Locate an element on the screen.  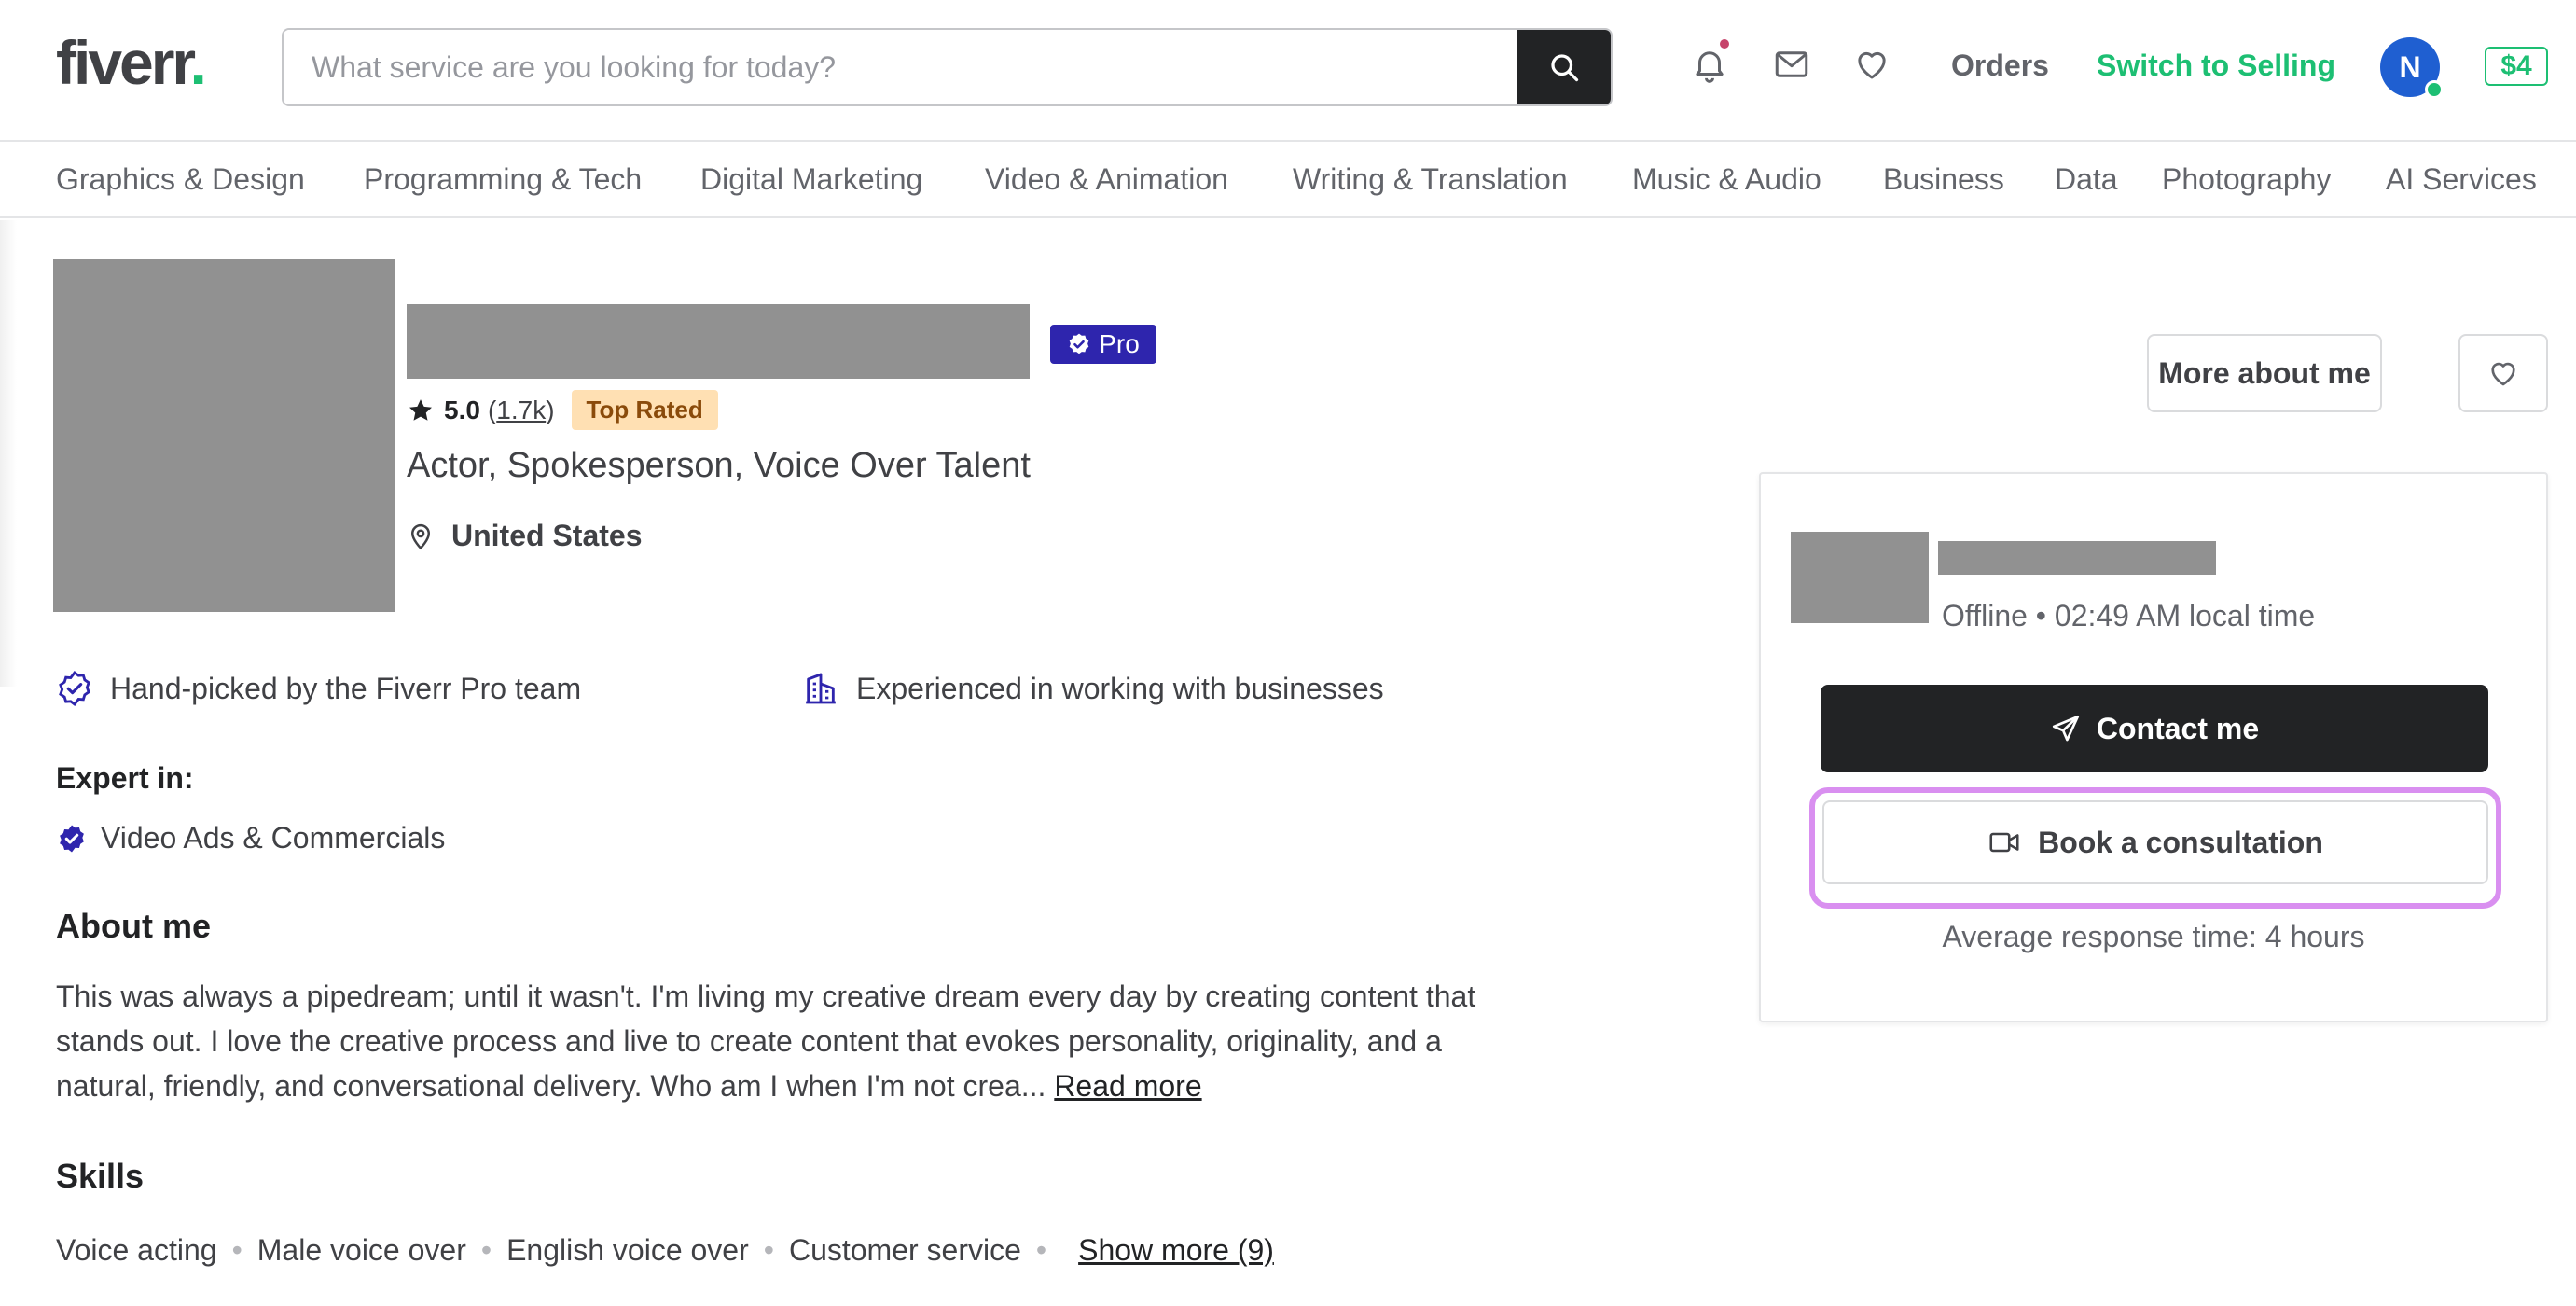
map-pin-icon is located at coordinates (420, 536).